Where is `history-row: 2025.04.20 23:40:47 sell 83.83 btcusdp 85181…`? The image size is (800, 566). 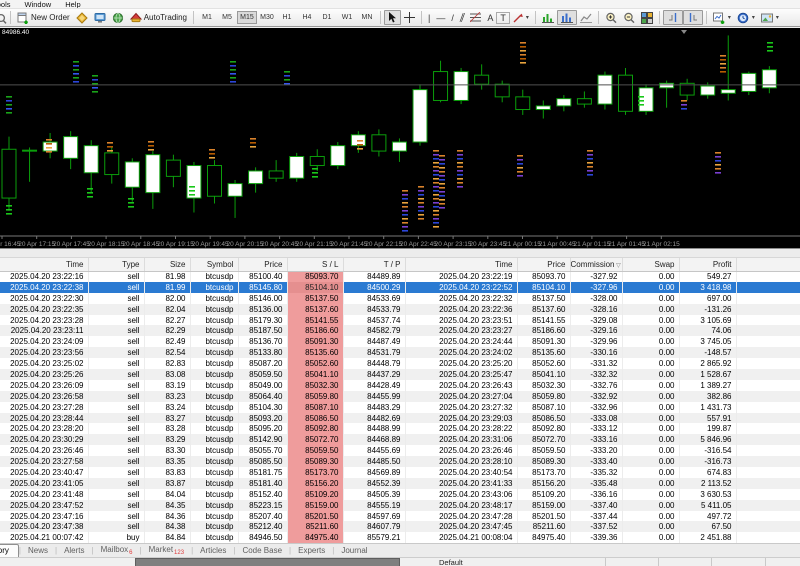
history-row: 2025.04.20 23:40:47 sell 83.83 btcusdp 85181… is located at coordinates (400, 472).